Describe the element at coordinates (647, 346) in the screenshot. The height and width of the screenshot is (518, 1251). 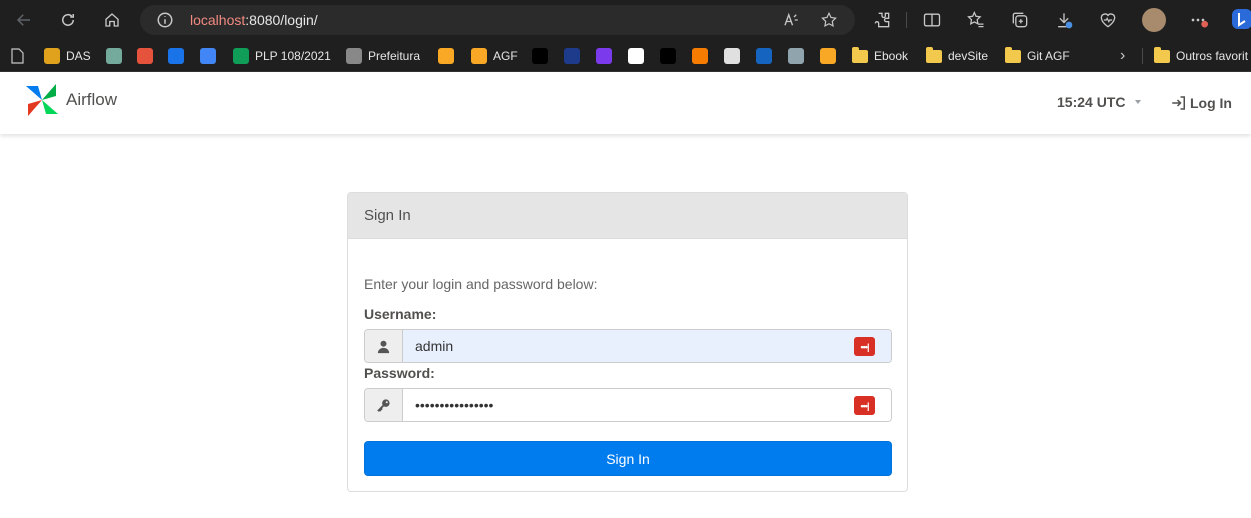
I see `username-input` at that location.